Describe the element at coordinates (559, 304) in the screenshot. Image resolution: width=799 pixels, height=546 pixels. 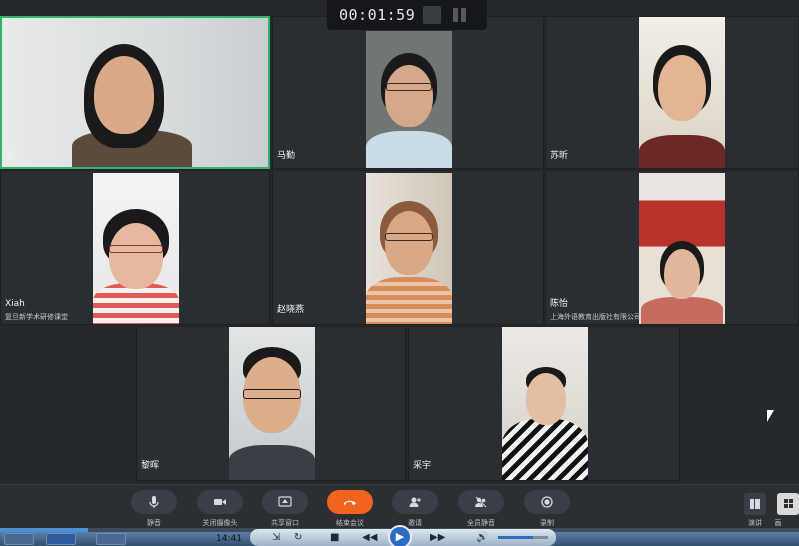
I see `participant-name: 陈怡` at that location.